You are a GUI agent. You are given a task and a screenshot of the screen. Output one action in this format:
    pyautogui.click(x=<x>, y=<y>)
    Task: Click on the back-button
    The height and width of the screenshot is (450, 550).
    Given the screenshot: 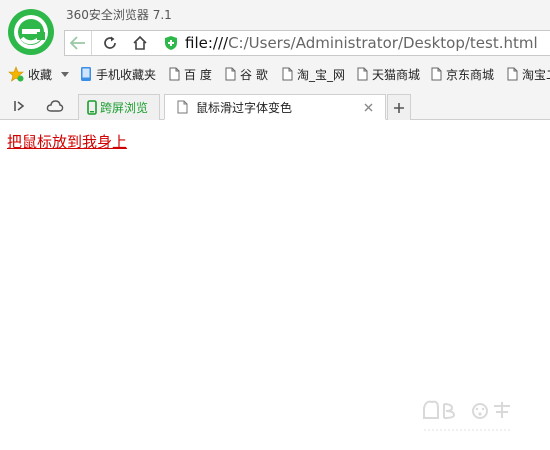 What is the action you would take?
    pyautogui.click(x=78, y=43)
    